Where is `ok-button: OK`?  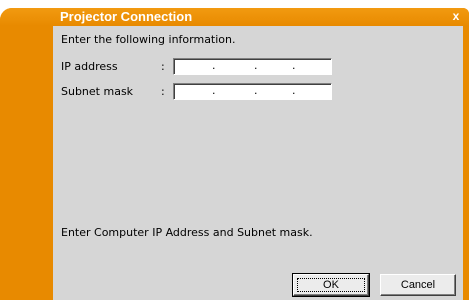
ok-button: OK is located at coordinates (331, 285).